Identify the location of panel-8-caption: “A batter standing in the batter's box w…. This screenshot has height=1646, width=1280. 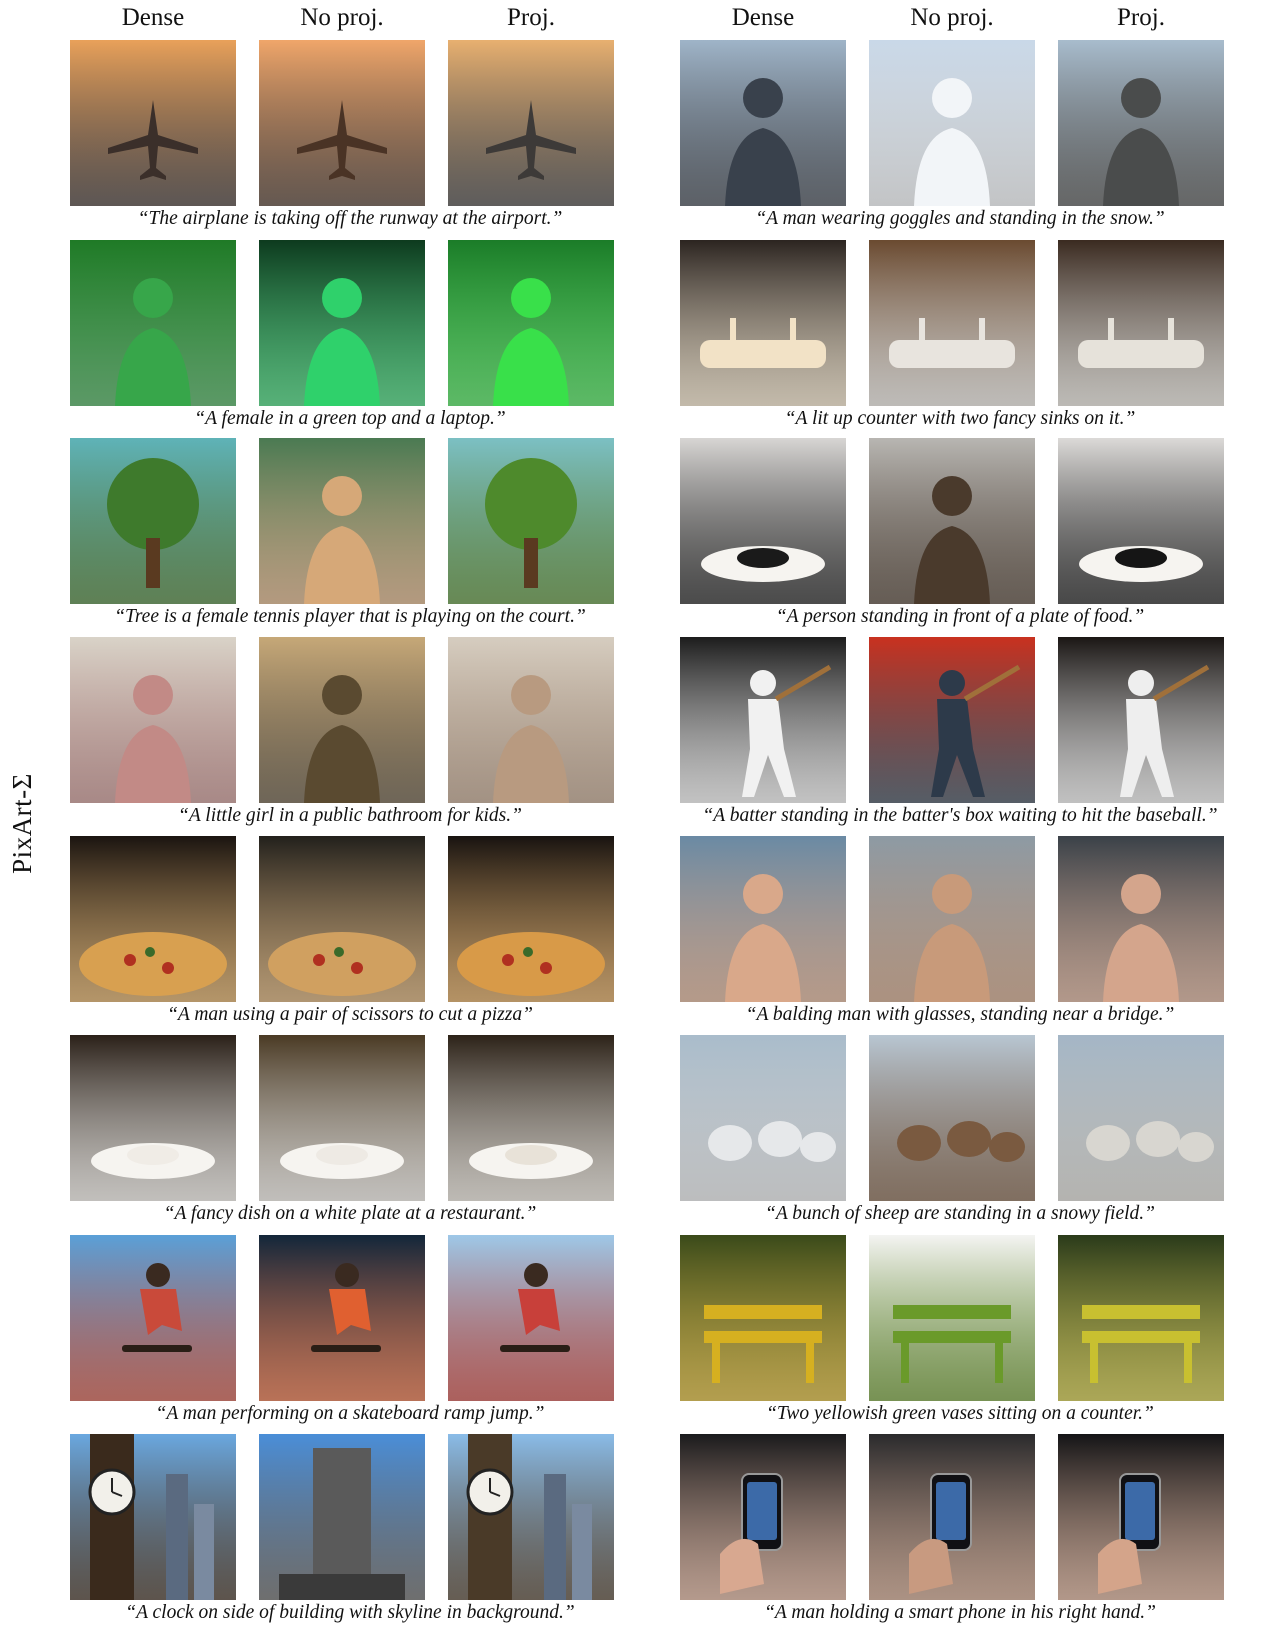
(960, 815).